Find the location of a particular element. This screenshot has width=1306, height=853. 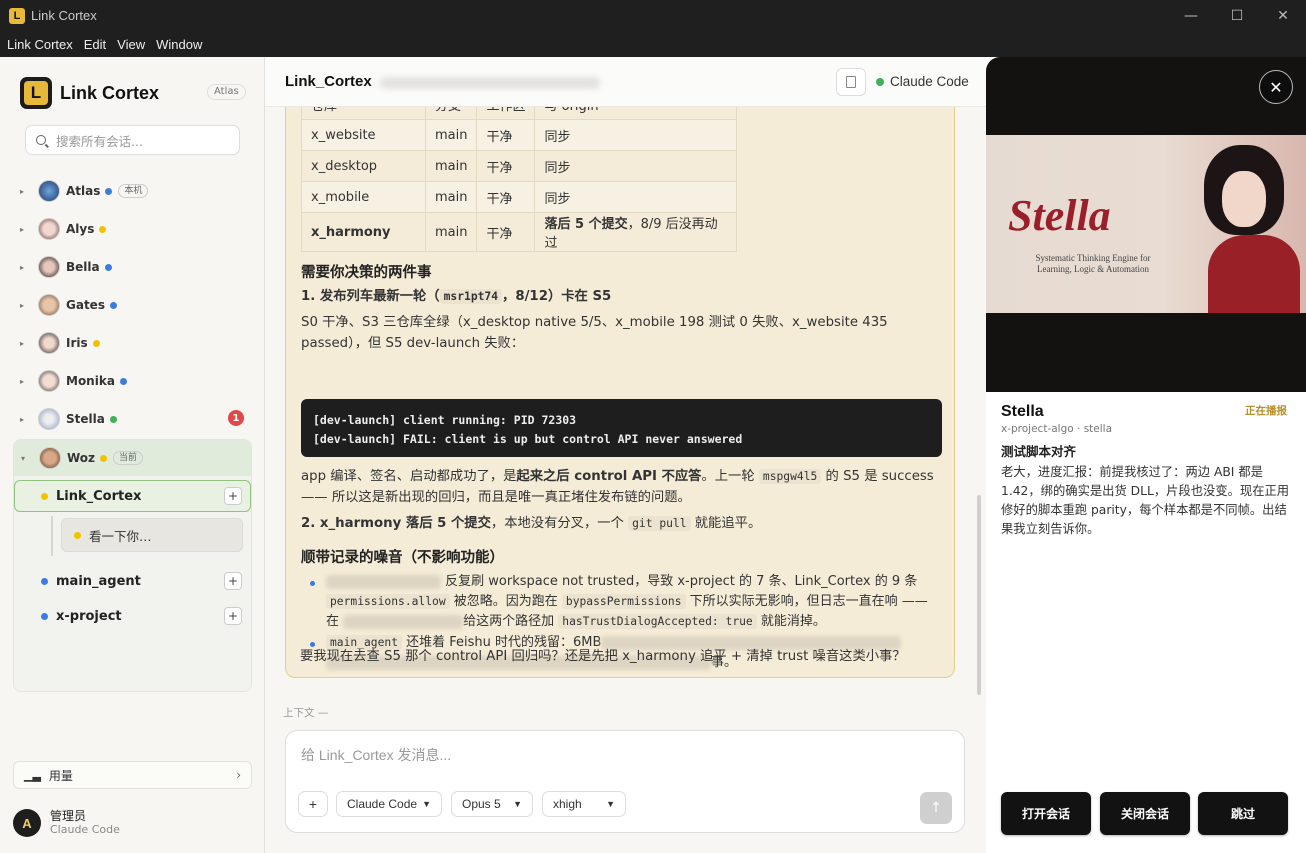

agent-name: Stella is located at coordinates (1022, 411).